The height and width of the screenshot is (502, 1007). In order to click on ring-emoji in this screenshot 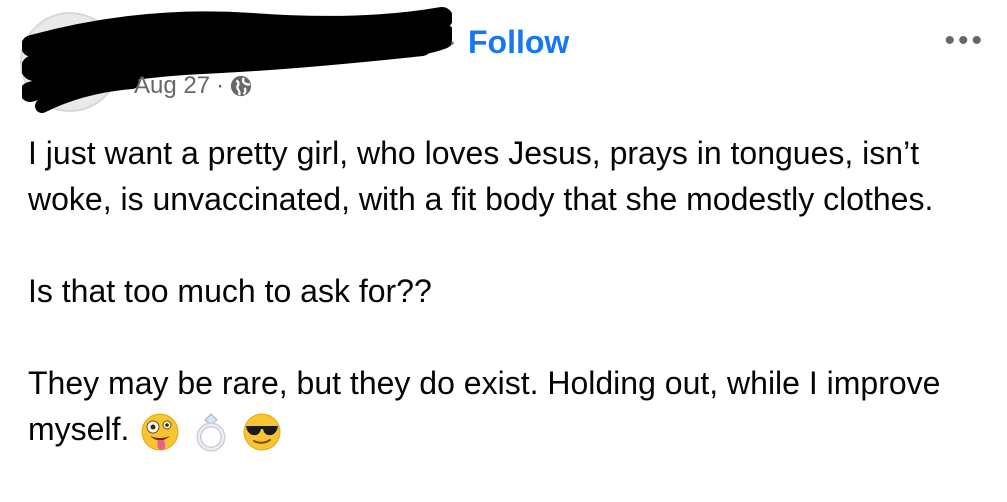, I will do `click(211, 432)`.